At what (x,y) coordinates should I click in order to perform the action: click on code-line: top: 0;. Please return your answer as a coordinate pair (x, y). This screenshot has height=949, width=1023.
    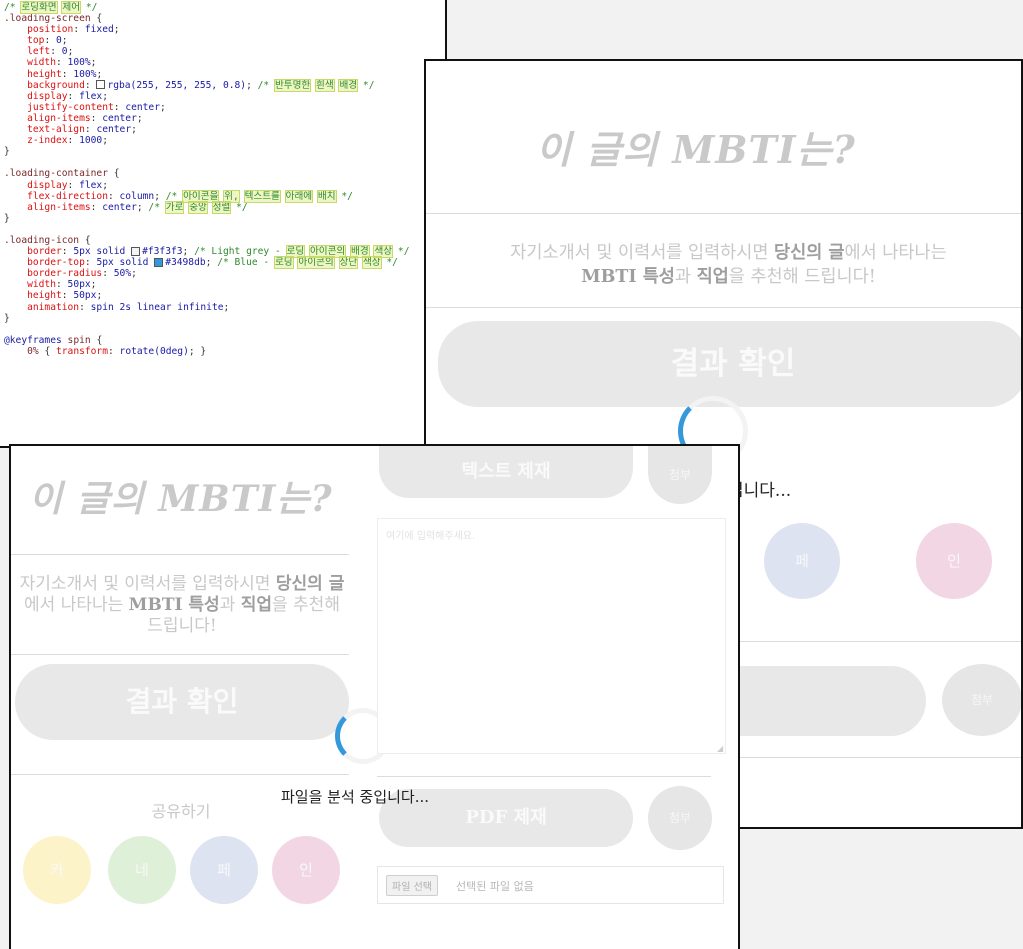
    Looking at the image, I should click on (224, 40).